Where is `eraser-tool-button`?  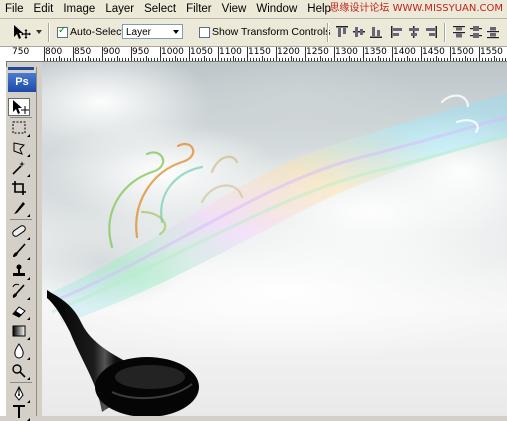
eraser-tool-button is located at coordinates (19, 311).